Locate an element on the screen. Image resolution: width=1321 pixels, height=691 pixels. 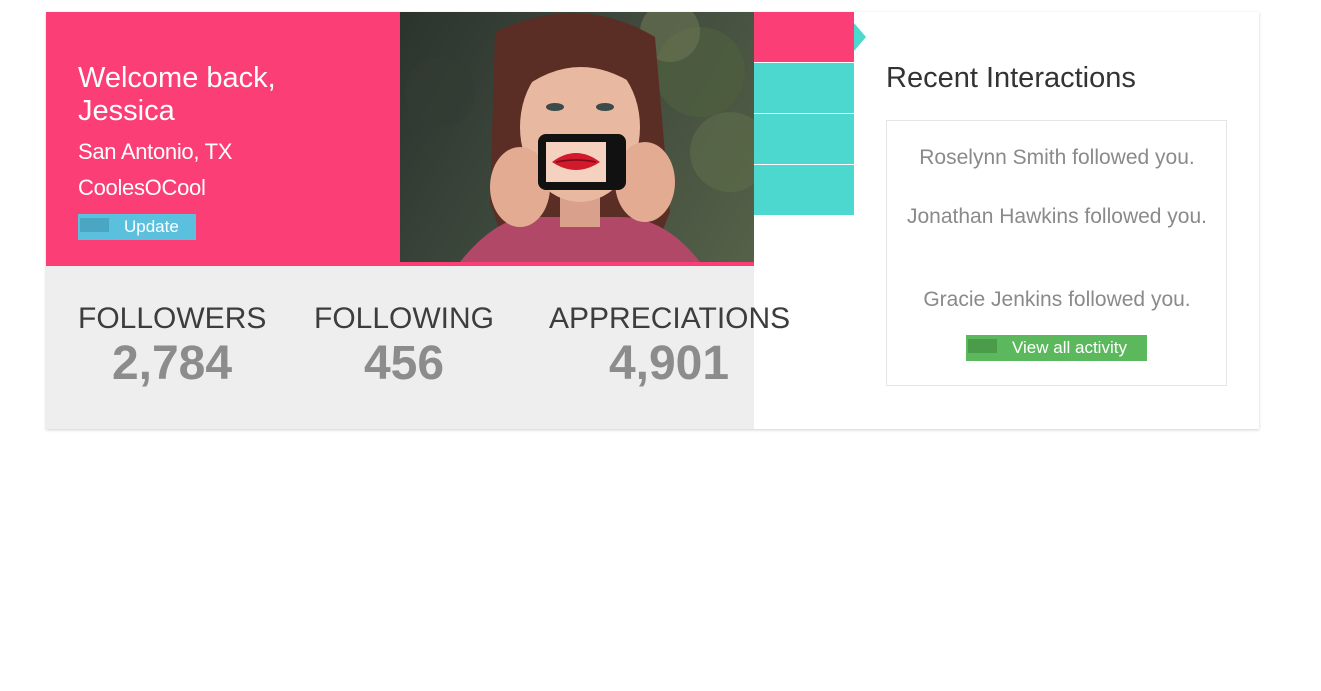
update-button: Update is located at coordinates (137, 227).